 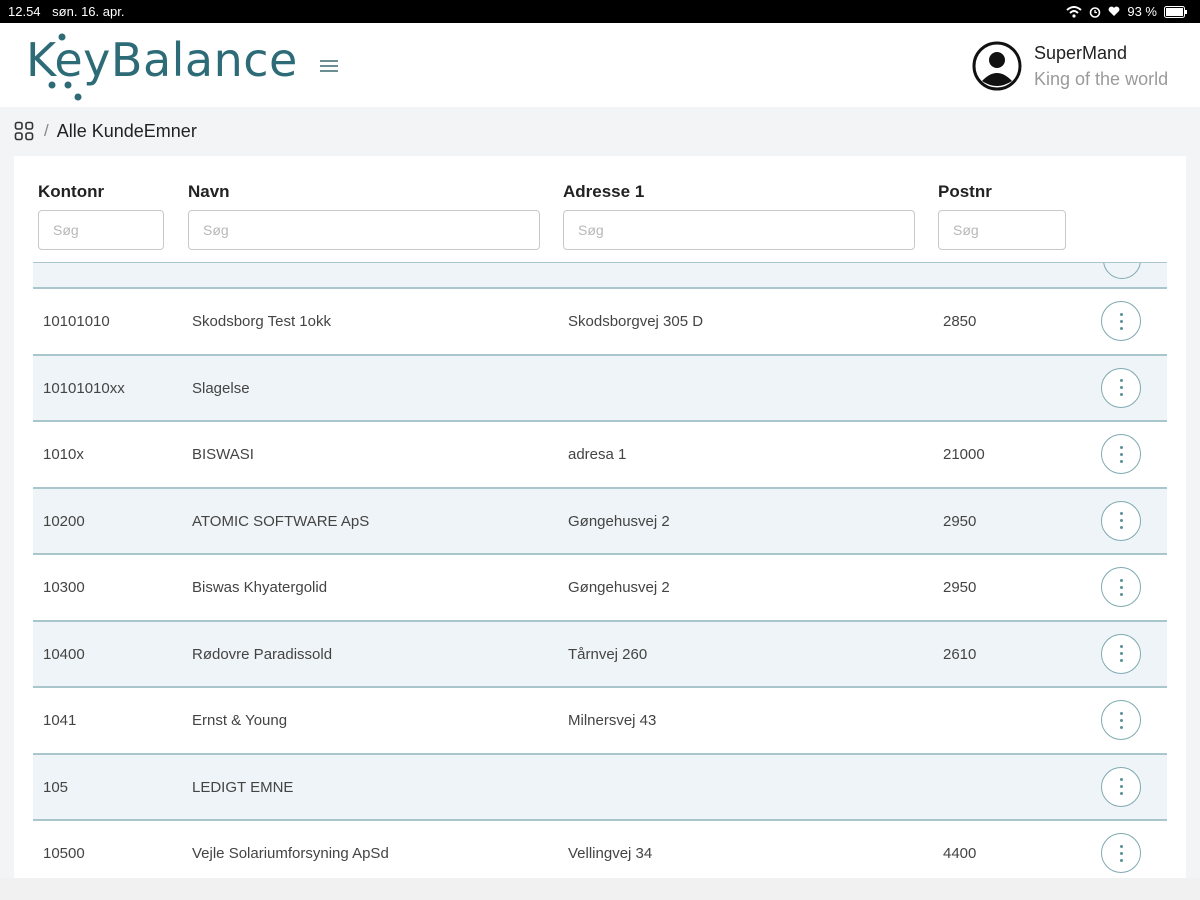 I want to click on status-bar: 12.54 søn. 16. apr. 93 %, so click(x=600, y=11).